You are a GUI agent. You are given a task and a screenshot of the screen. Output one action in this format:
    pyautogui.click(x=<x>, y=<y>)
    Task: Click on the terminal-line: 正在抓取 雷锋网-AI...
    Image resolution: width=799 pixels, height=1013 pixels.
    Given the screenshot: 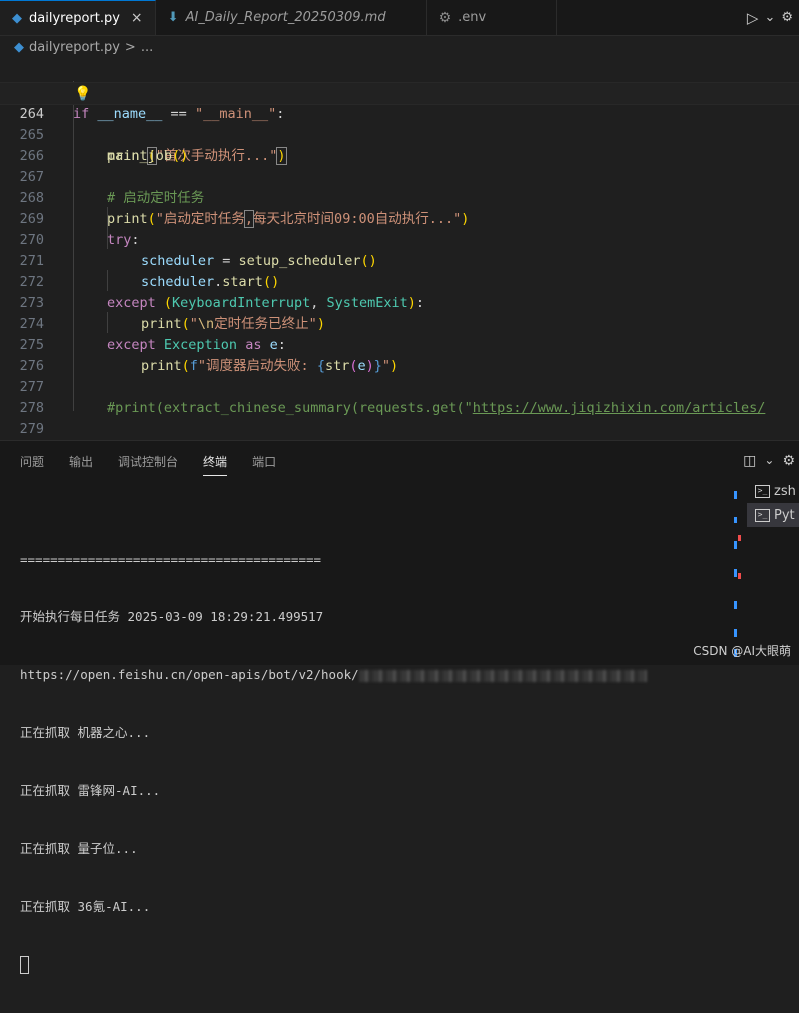 What is the action you would take?
    pyautogui.click(x=90, y=791)
    